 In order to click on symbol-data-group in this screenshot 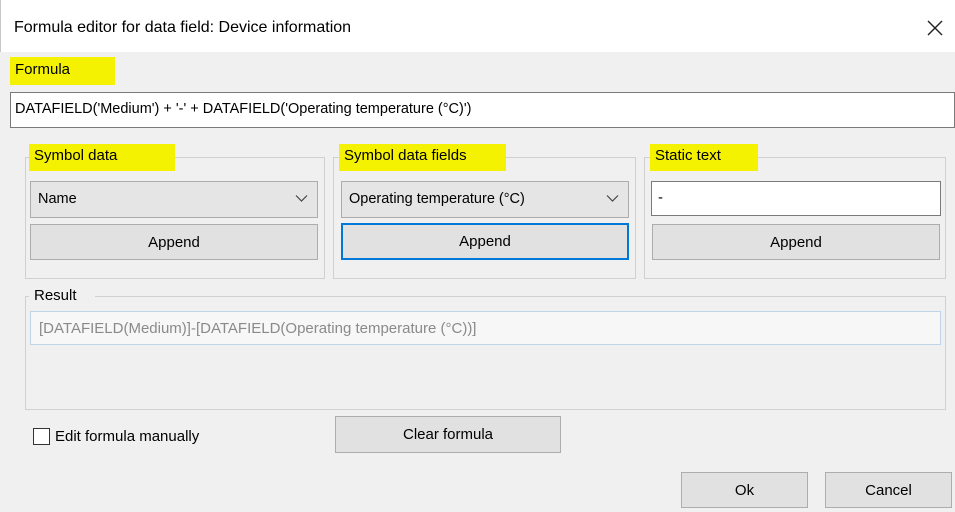, I will do `click(175, 218)`.